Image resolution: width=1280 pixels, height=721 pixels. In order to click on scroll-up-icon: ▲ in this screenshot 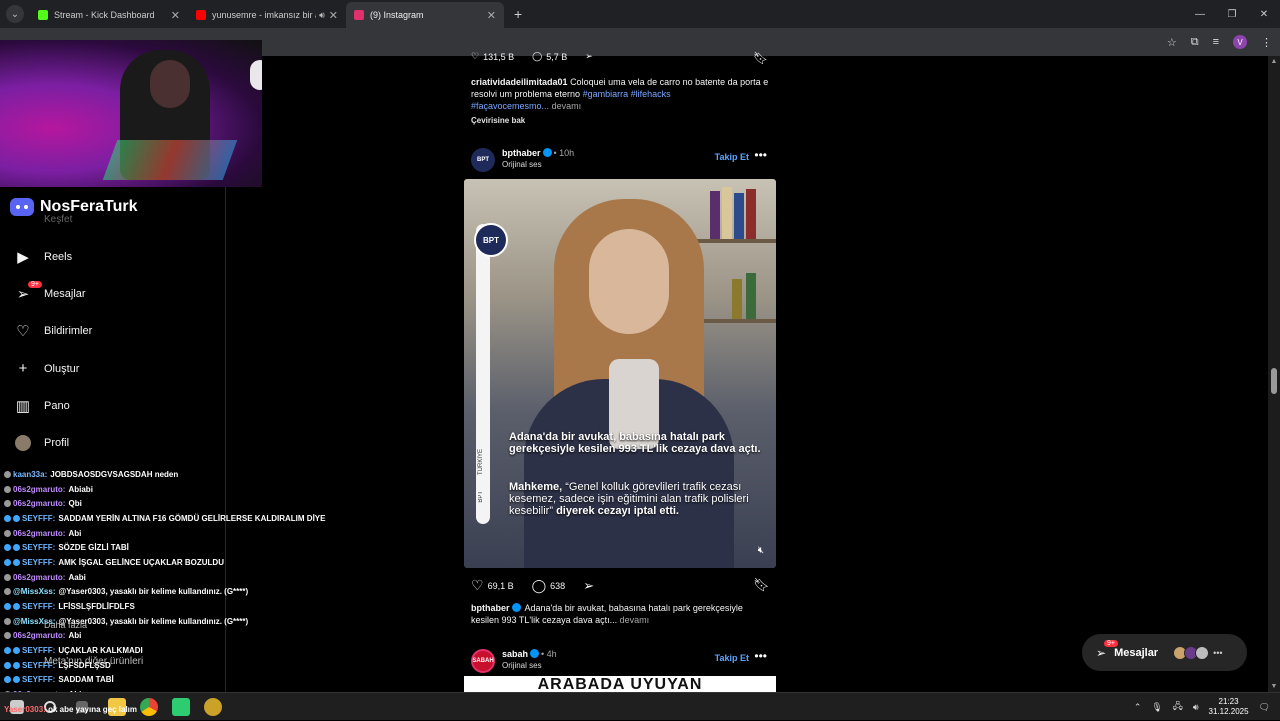, I will do `click(1274, 61)`.